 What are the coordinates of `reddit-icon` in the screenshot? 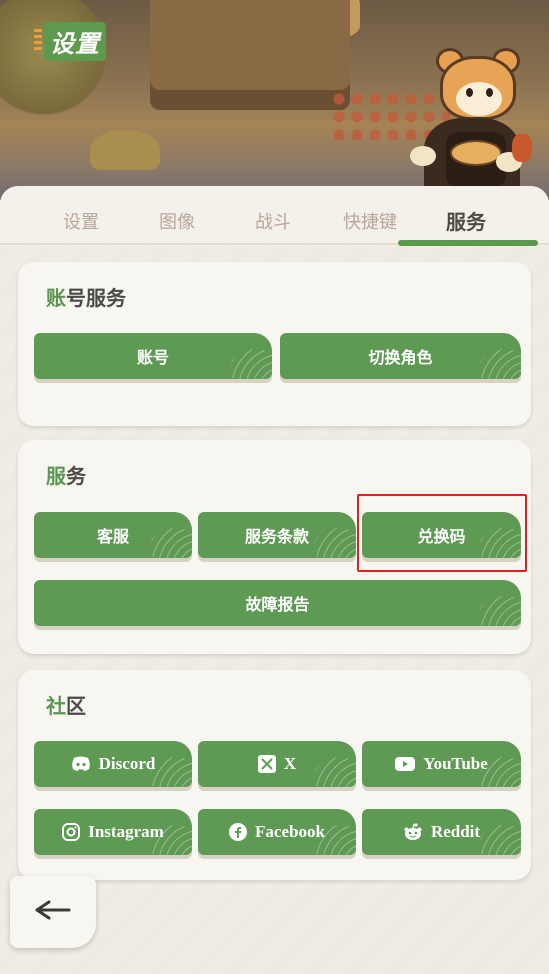 It's located at (413, 832).